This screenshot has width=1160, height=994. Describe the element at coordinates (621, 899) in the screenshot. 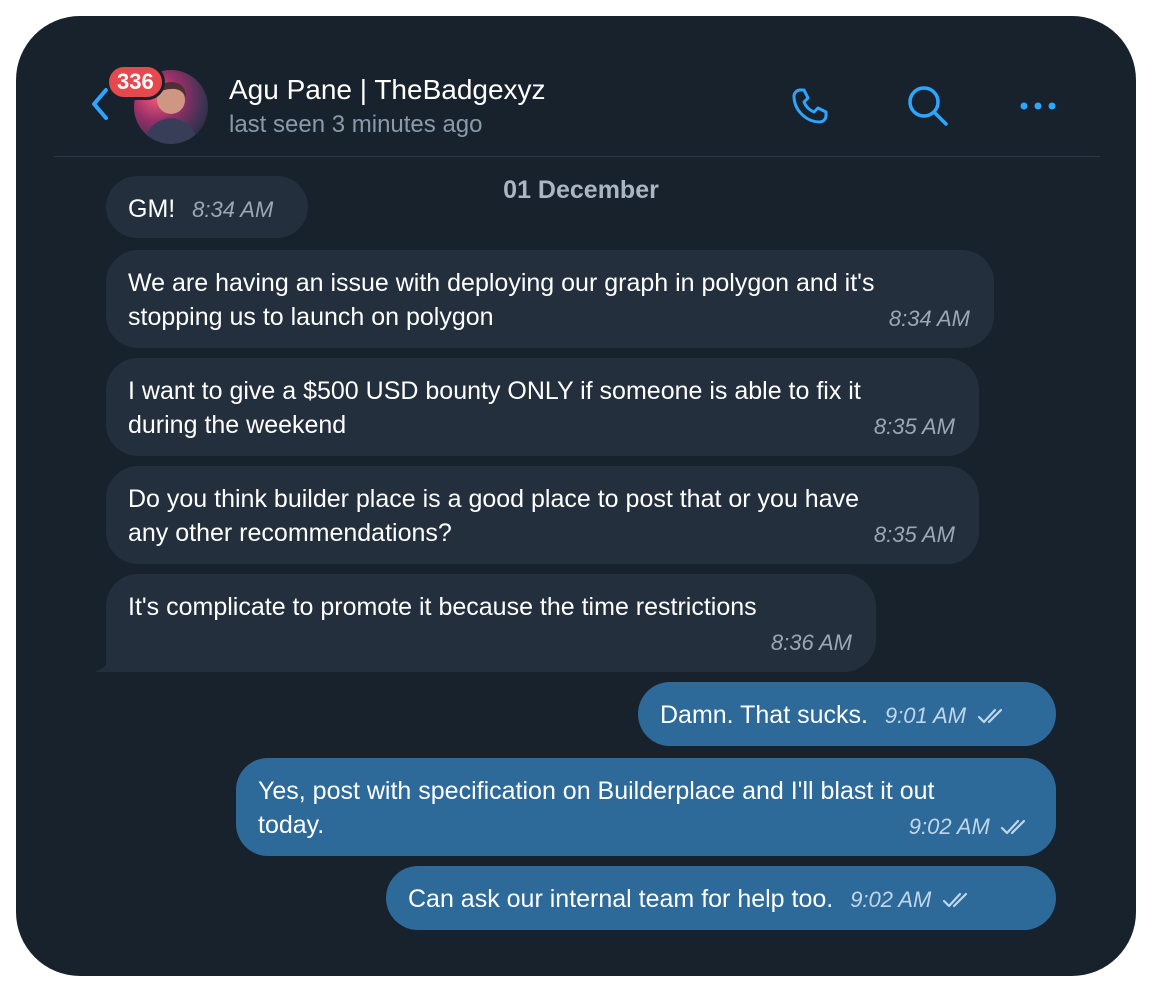

I see `message-text: Can ask our internal team for help too.` at that location.